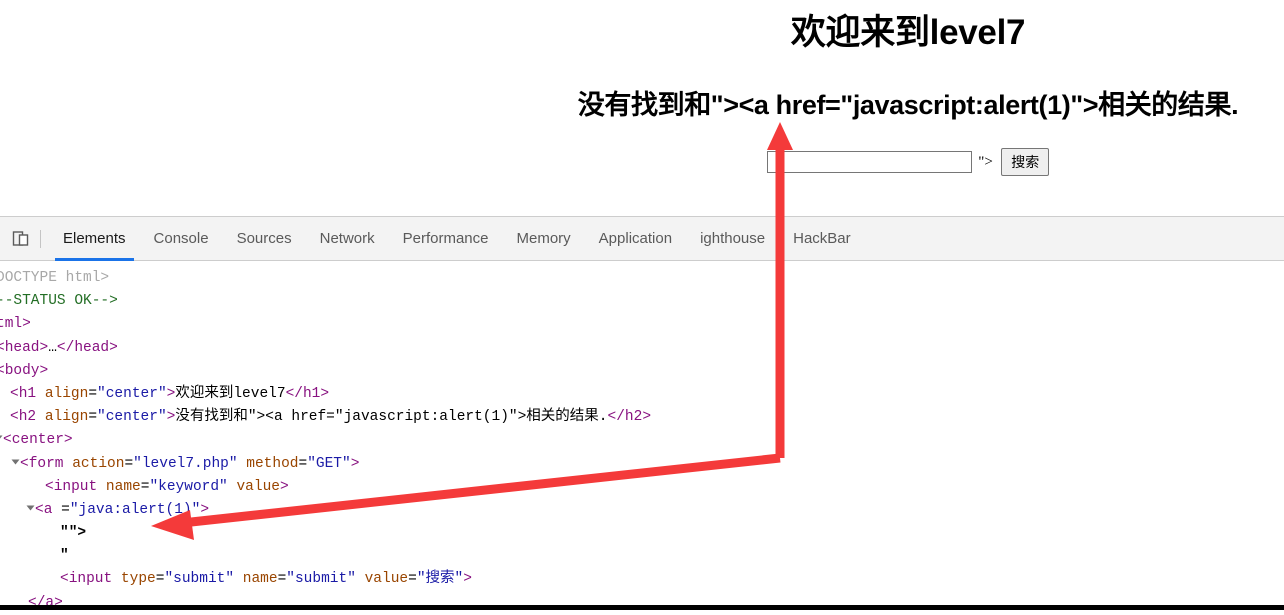 The width and height of the screenshot is (1284, 615). I want to click on head-close-tag: </head>, so click(87, 347).